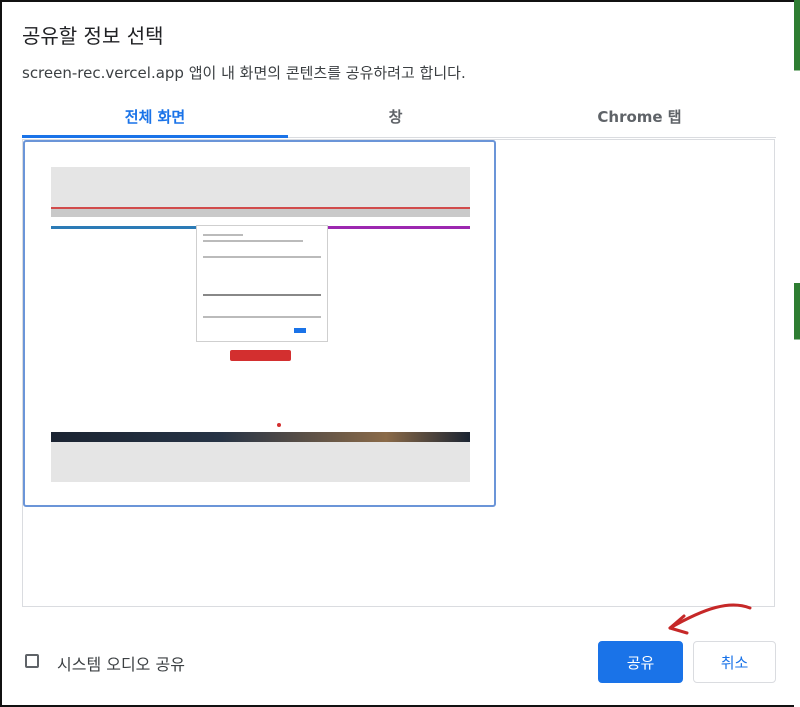 This screenshot has height=707, width=800. What do you see at coordinates (260, 355) in the screenshot?
I see `thumb-red-button` at bounding box center [260, 355].